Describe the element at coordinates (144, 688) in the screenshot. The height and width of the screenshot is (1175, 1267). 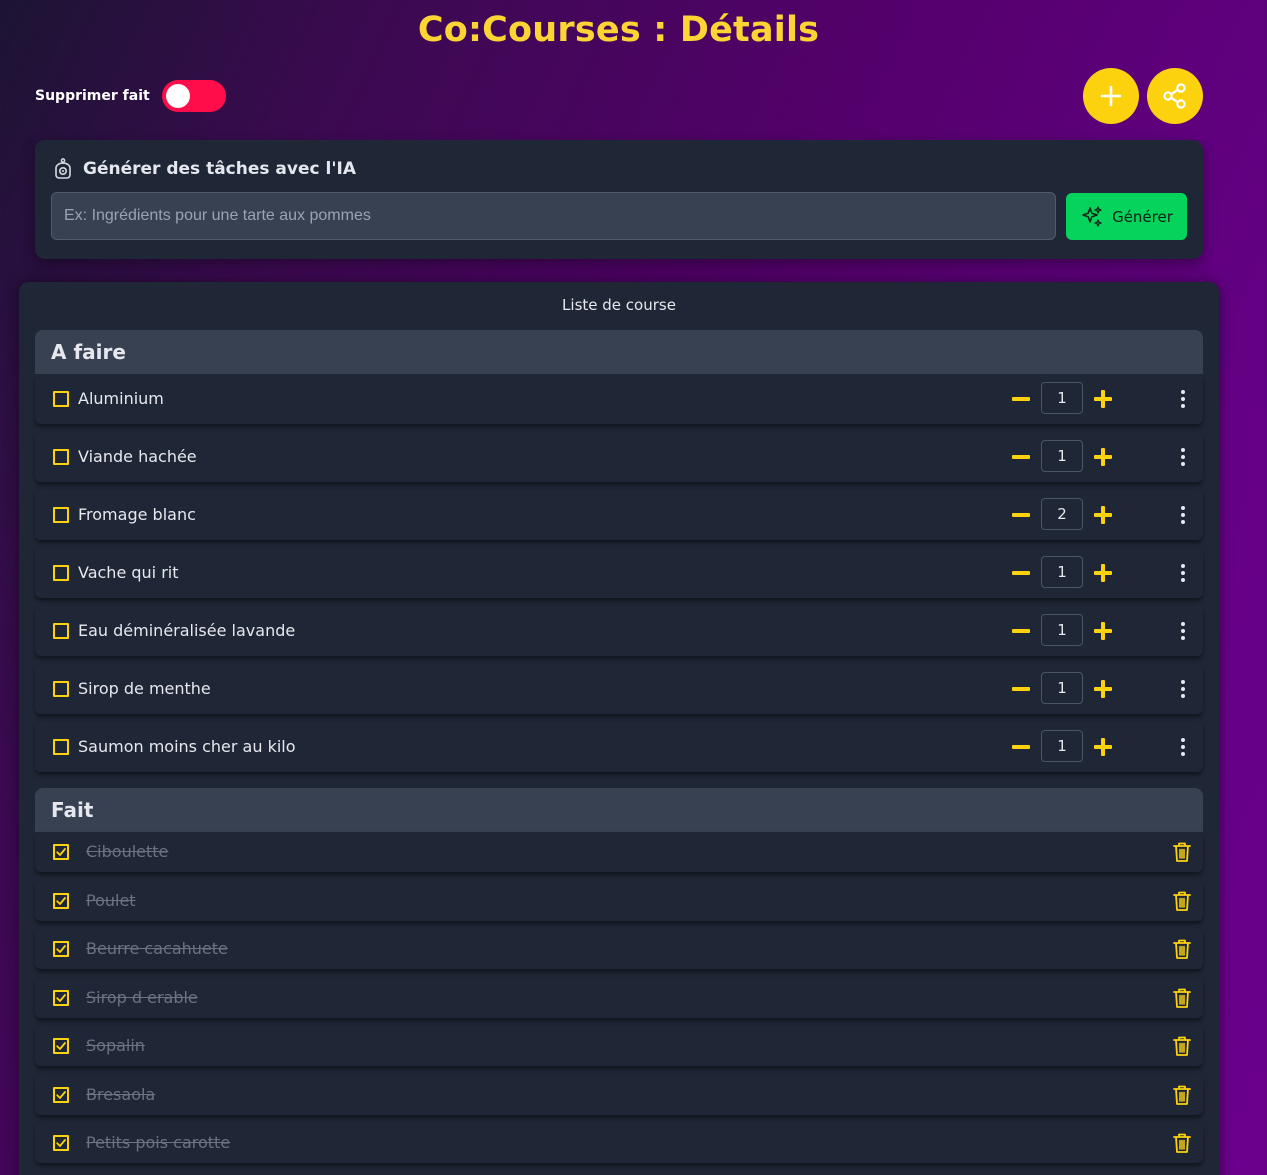
I see `item-label: Sirop de menthe` at that location.